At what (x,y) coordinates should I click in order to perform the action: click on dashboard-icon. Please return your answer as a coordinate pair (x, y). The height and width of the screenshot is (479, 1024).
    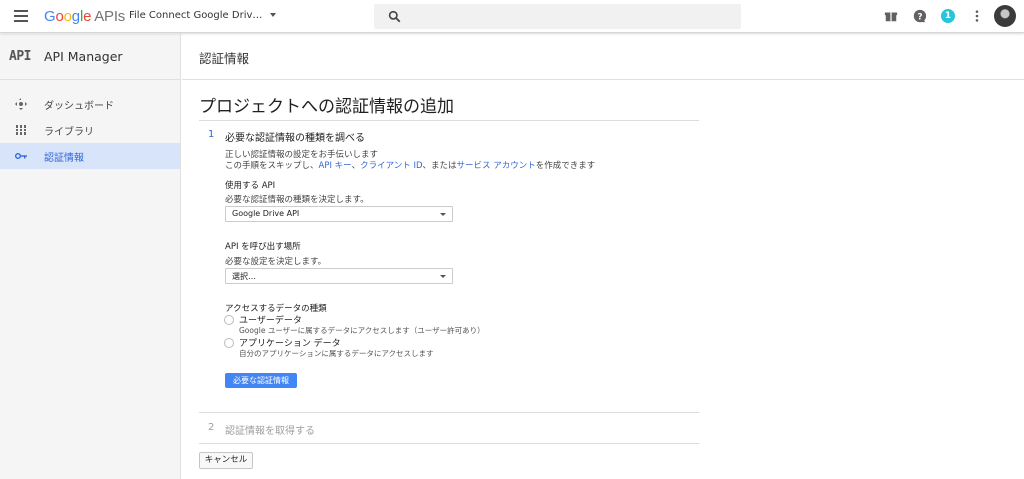
    Looking at the image, I should click on (21, 104).